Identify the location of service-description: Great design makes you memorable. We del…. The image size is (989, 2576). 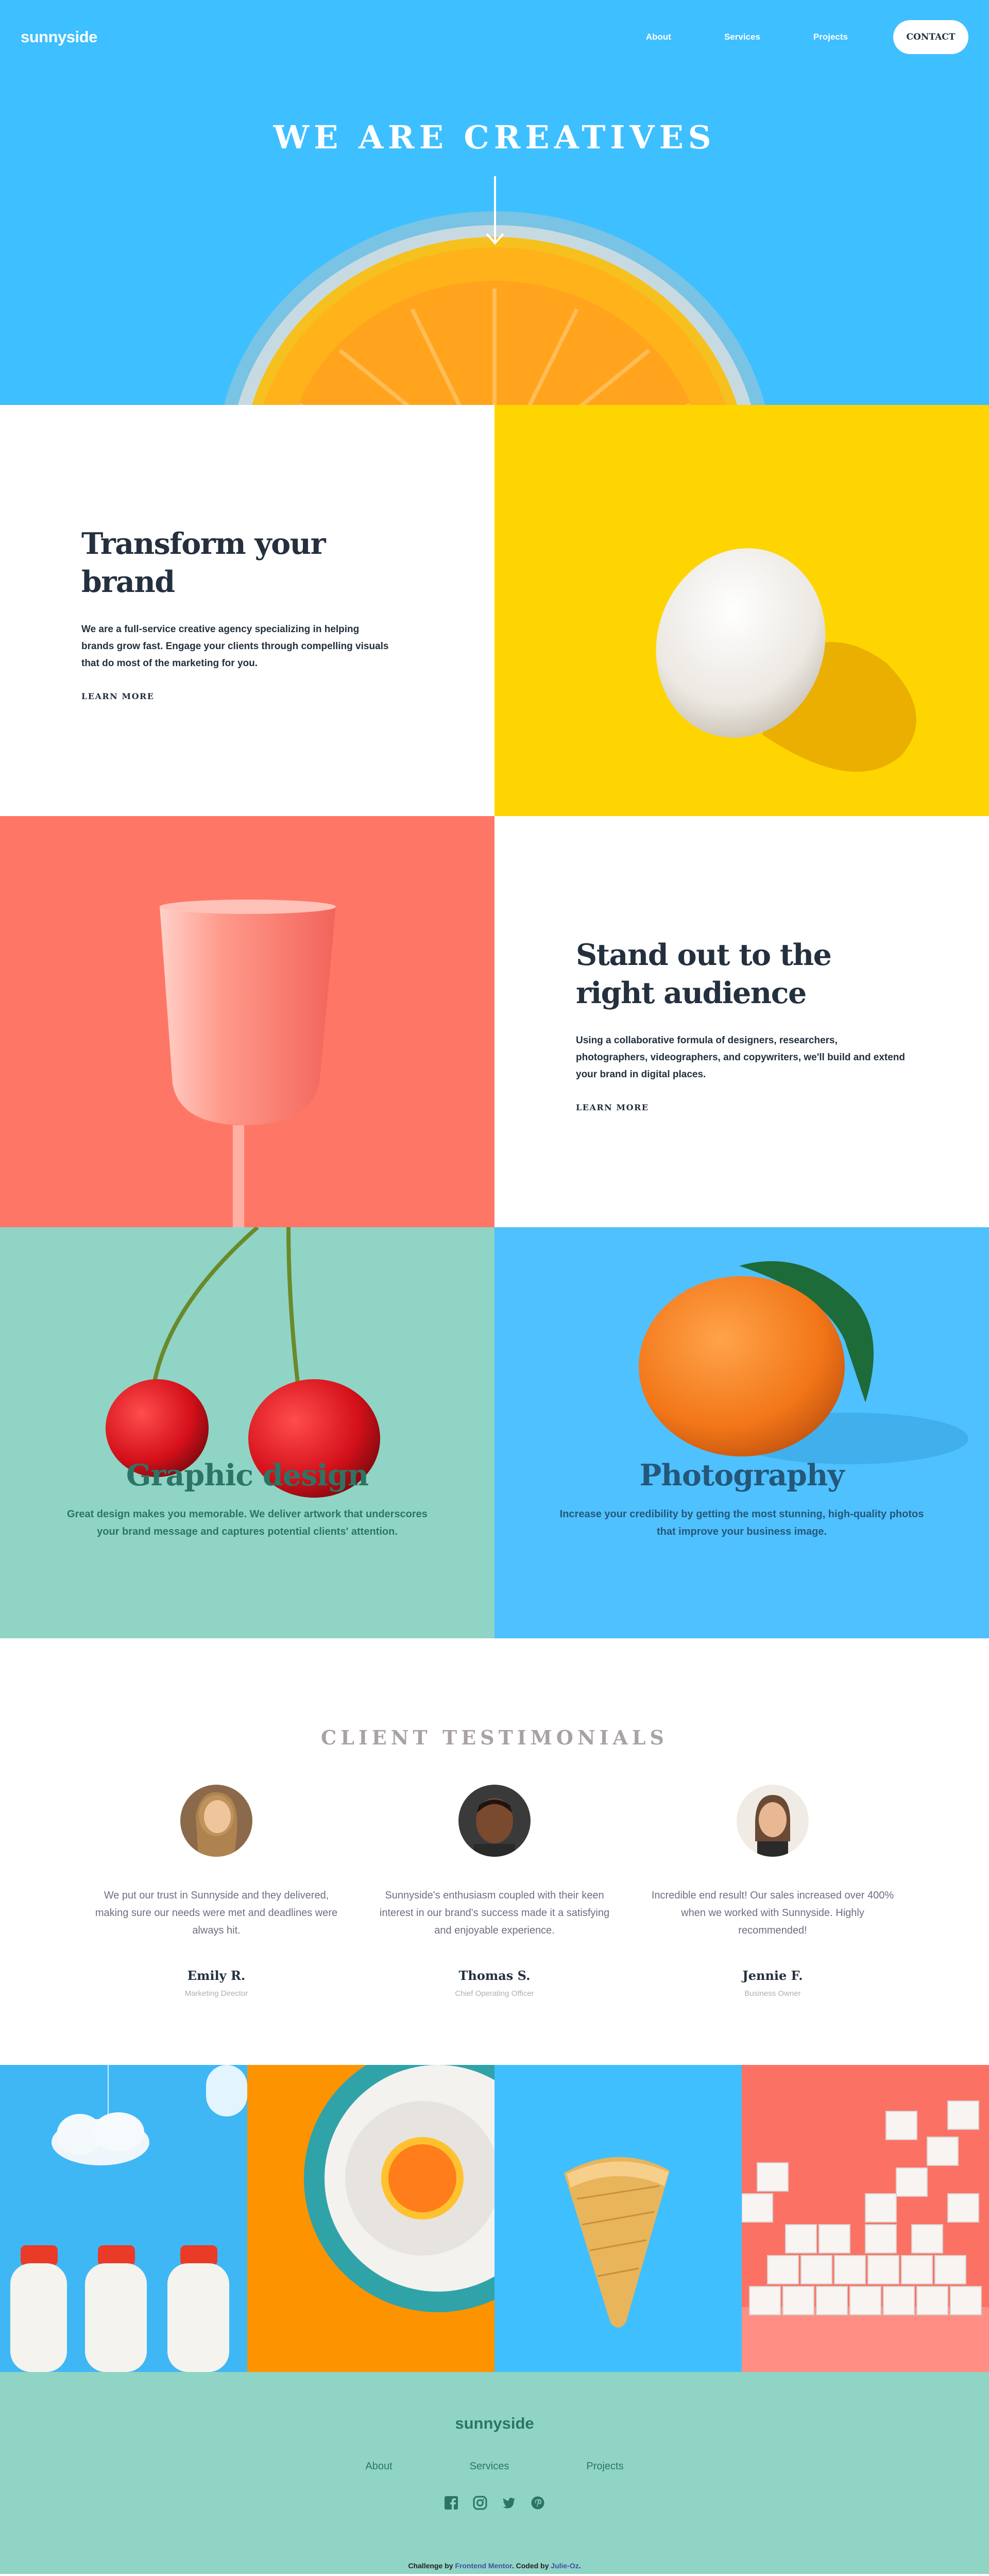
(247, 1523).